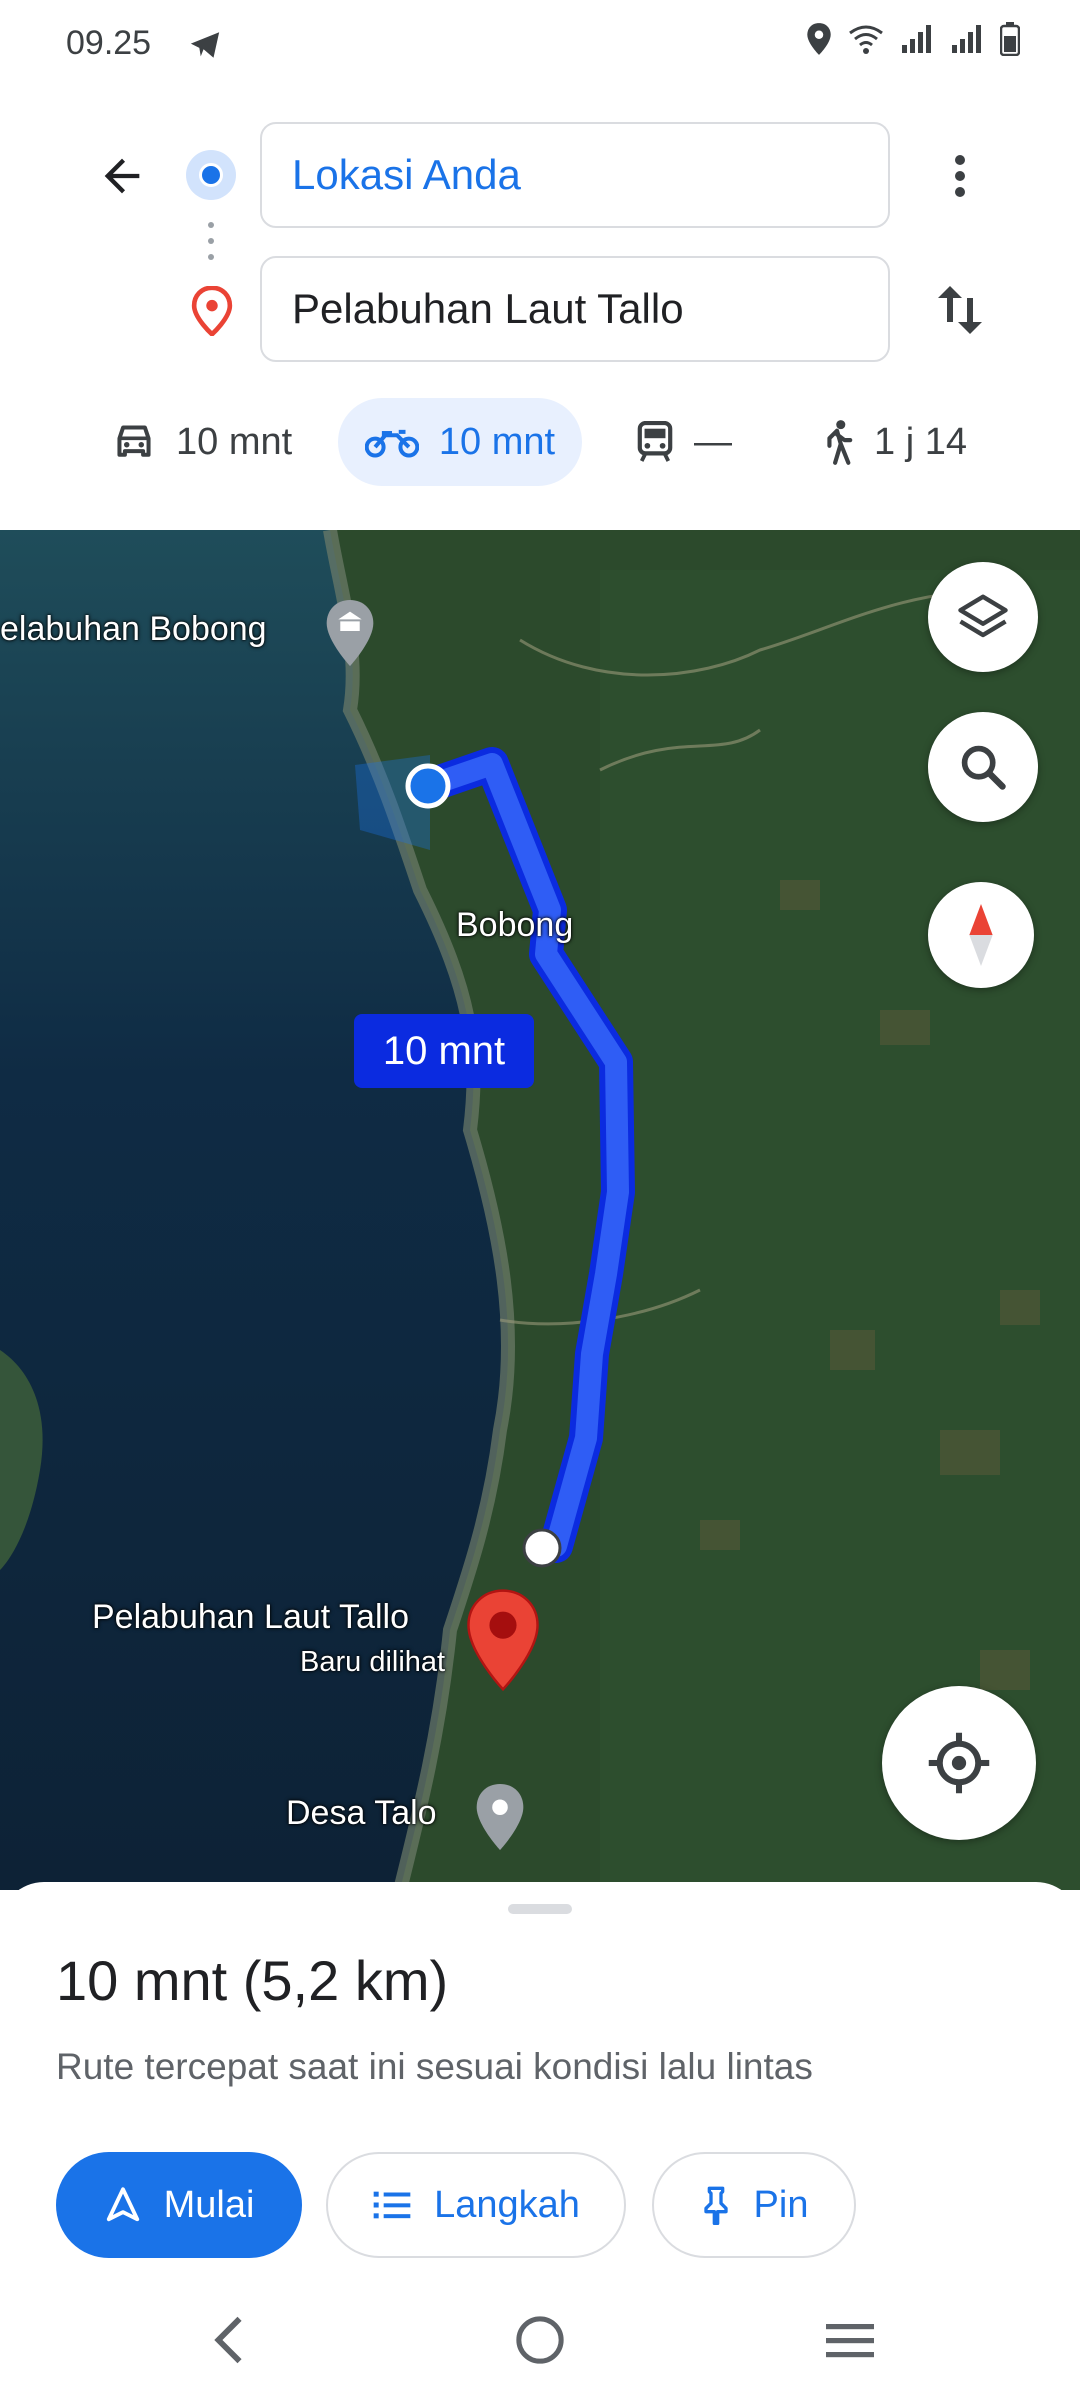 This screenshot has width=1080, height=2400. I want to click on search-along-route-button, so click(983, 767).